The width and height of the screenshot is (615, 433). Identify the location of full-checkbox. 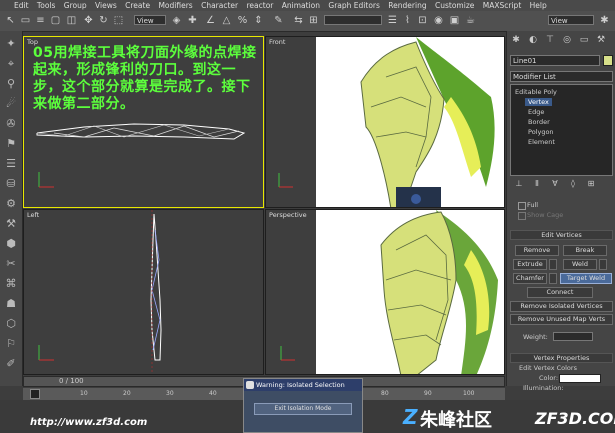
(522, 206).